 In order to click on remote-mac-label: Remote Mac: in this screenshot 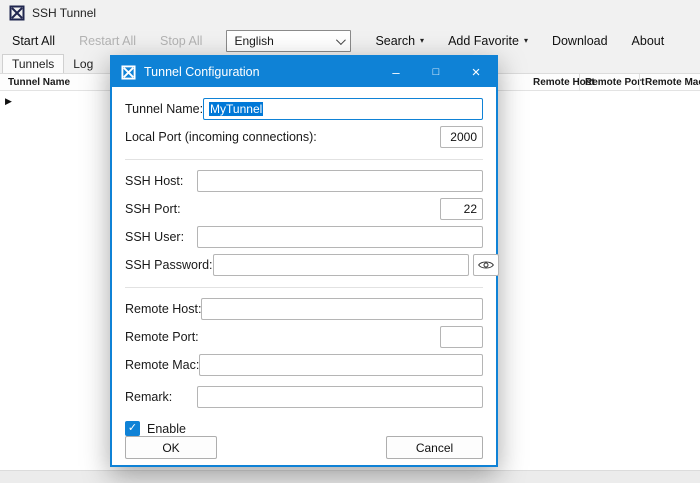, I will do `click(162, 365)`.